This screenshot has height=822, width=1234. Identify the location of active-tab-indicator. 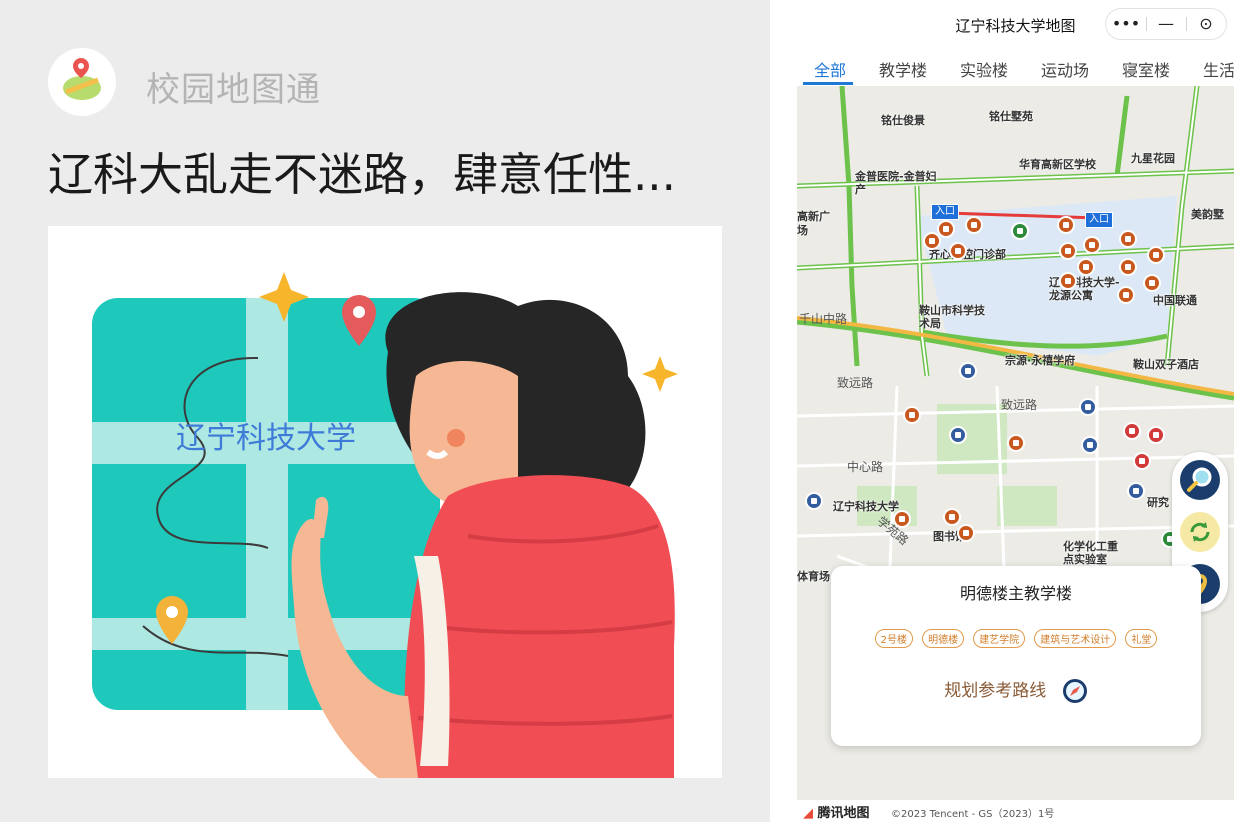
(828, 83).